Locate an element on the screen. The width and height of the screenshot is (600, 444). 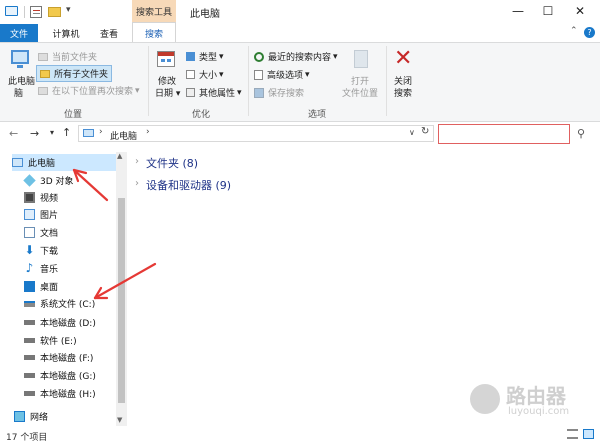
breadcrumb-this-pc: 此电脑 is located at coordinates (123, 135).